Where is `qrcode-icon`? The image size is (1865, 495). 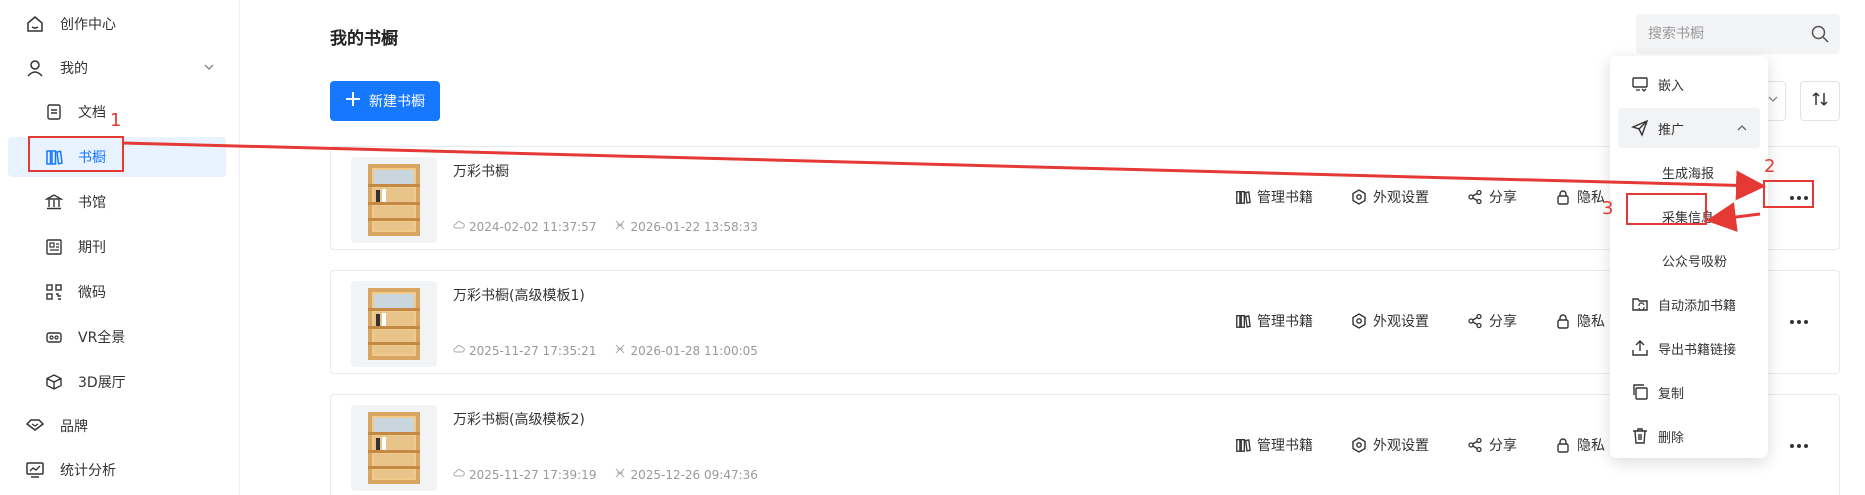 qrcode-icon is located at coordinates (54, 292).